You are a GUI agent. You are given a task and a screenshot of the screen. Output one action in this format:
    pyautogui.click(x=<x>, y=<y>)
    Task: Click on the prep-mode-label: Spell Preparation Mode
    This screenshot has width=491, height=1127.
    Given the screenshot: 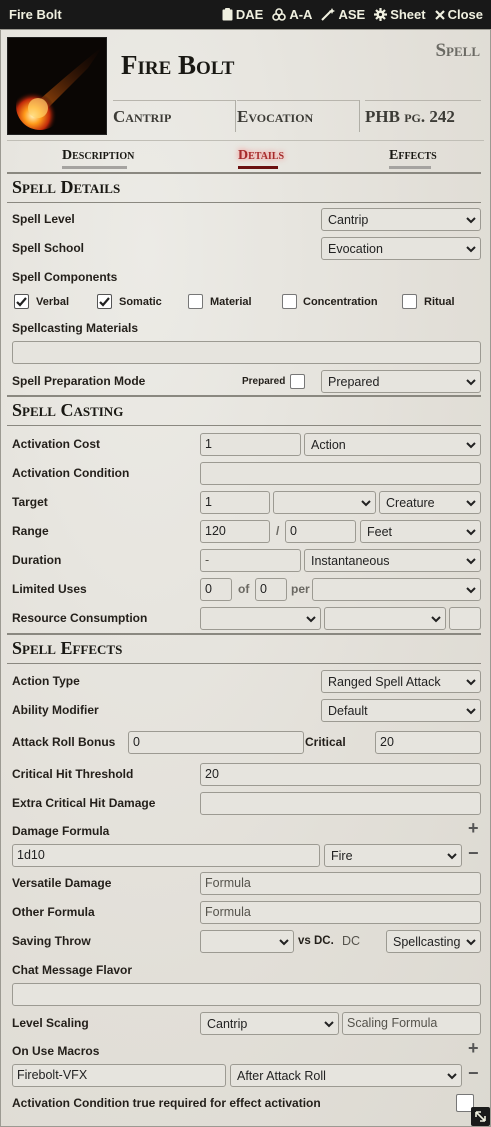 What is the action you would take?
    pyautogui.click(x=79, y=381)
    